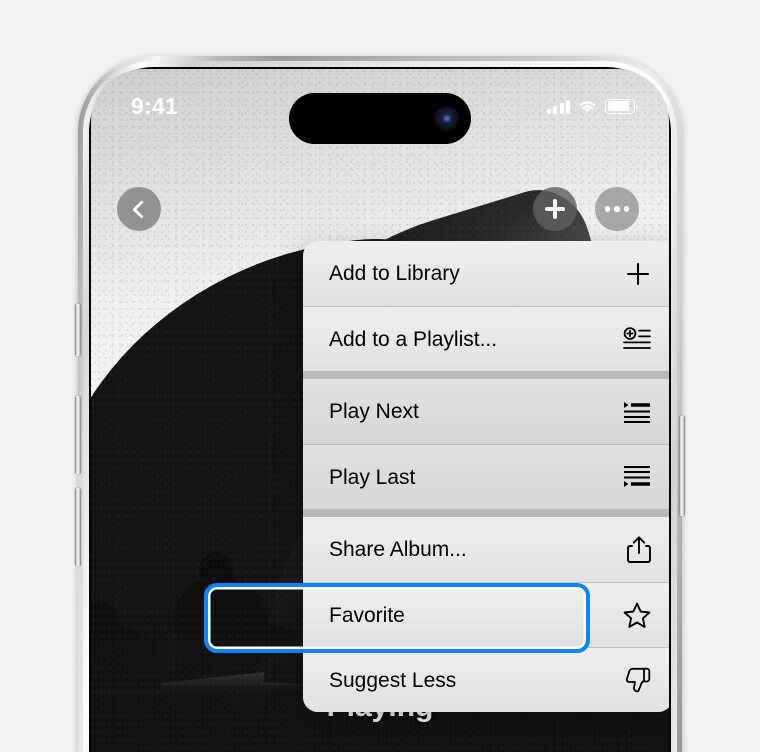  I want to click on thumbs-down-icon, so click(636, 680).